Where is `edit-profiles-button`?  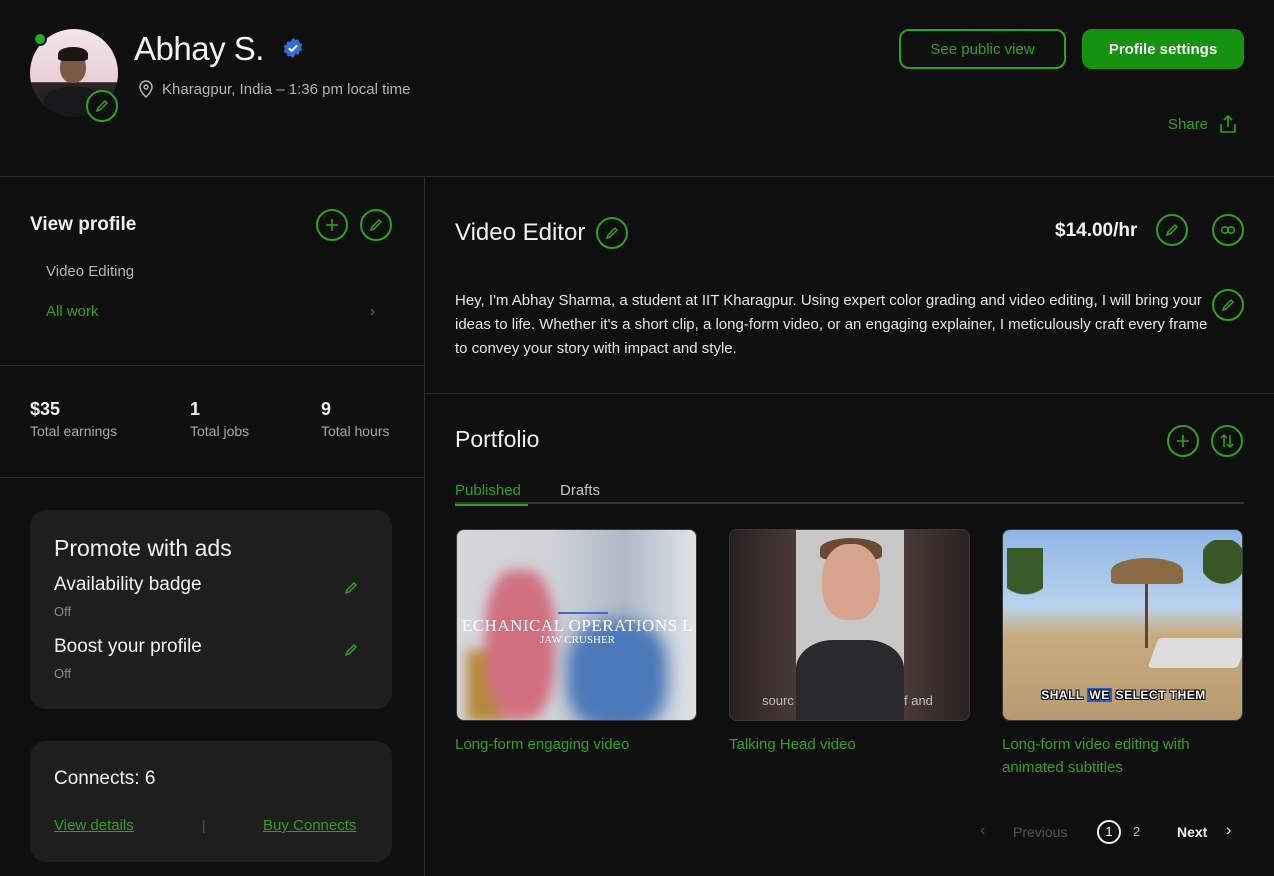
edit-profiles-button is located at coordinates (376, 225).